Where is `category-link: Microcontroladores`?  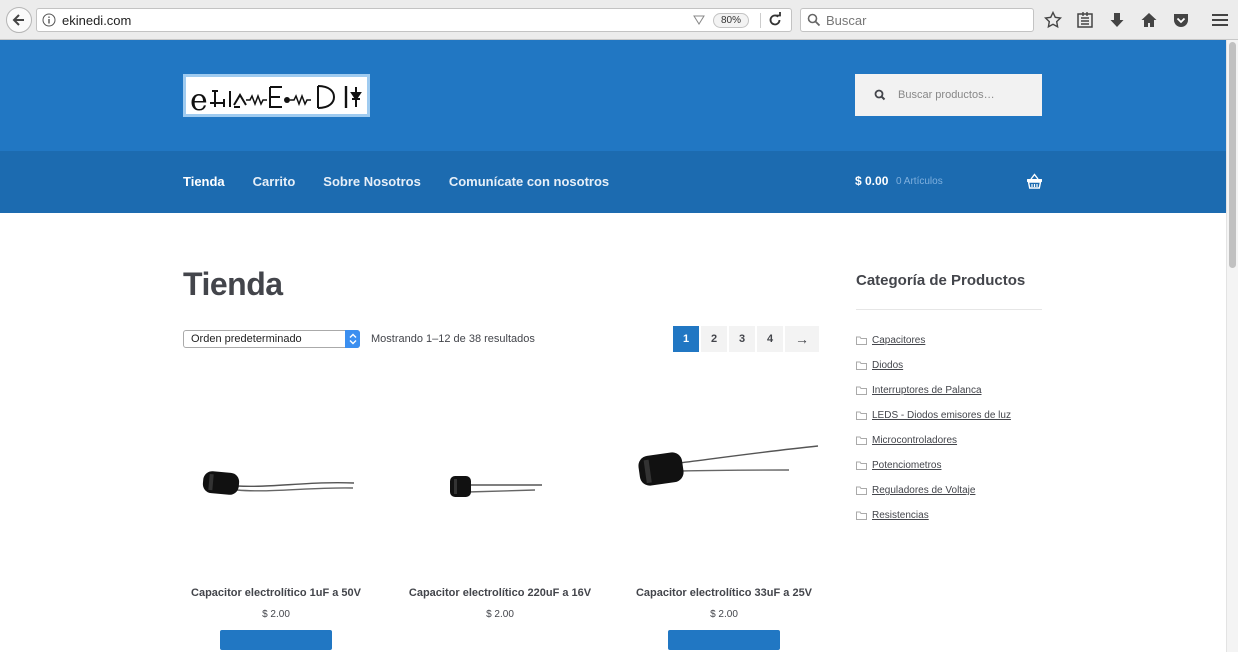 category-link: Microcontroladores is located at coordinates (914, 440).